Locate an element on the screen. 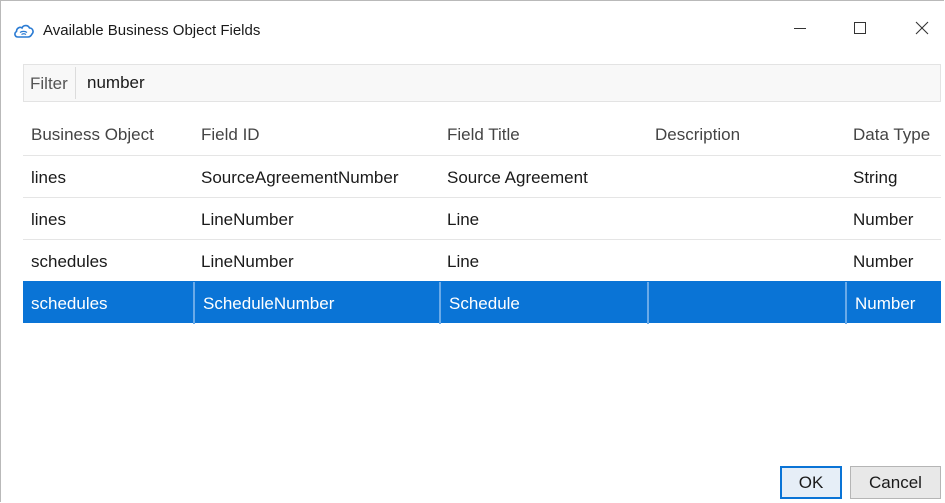  cancel-button: Cancel is located at coordinates (895, 482).